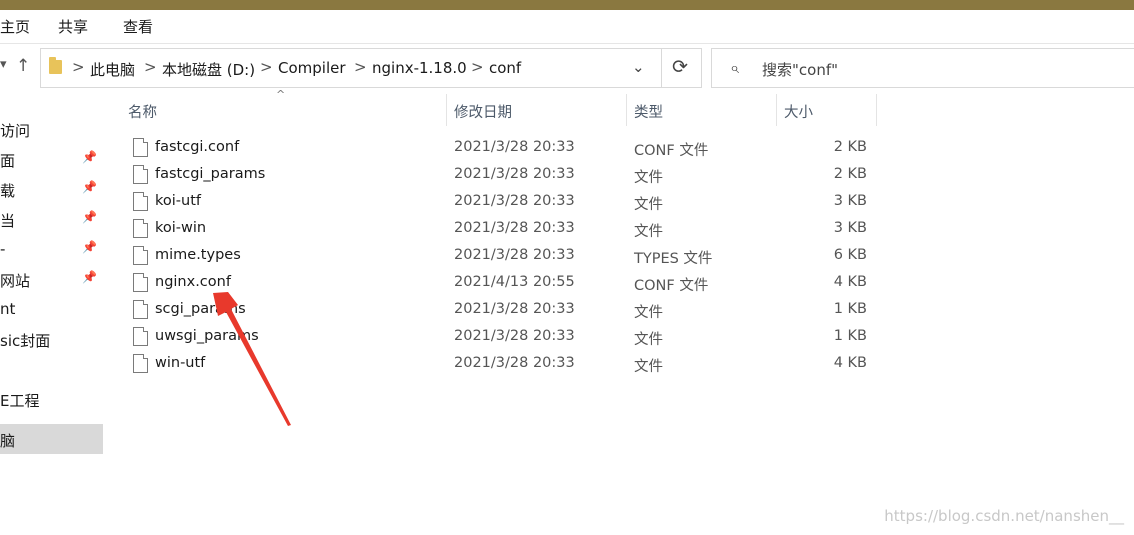 Image resolution: width=1134 pixels, height=535 pixels. I want to click on annotation-arrow-shape, so click(252, 359).